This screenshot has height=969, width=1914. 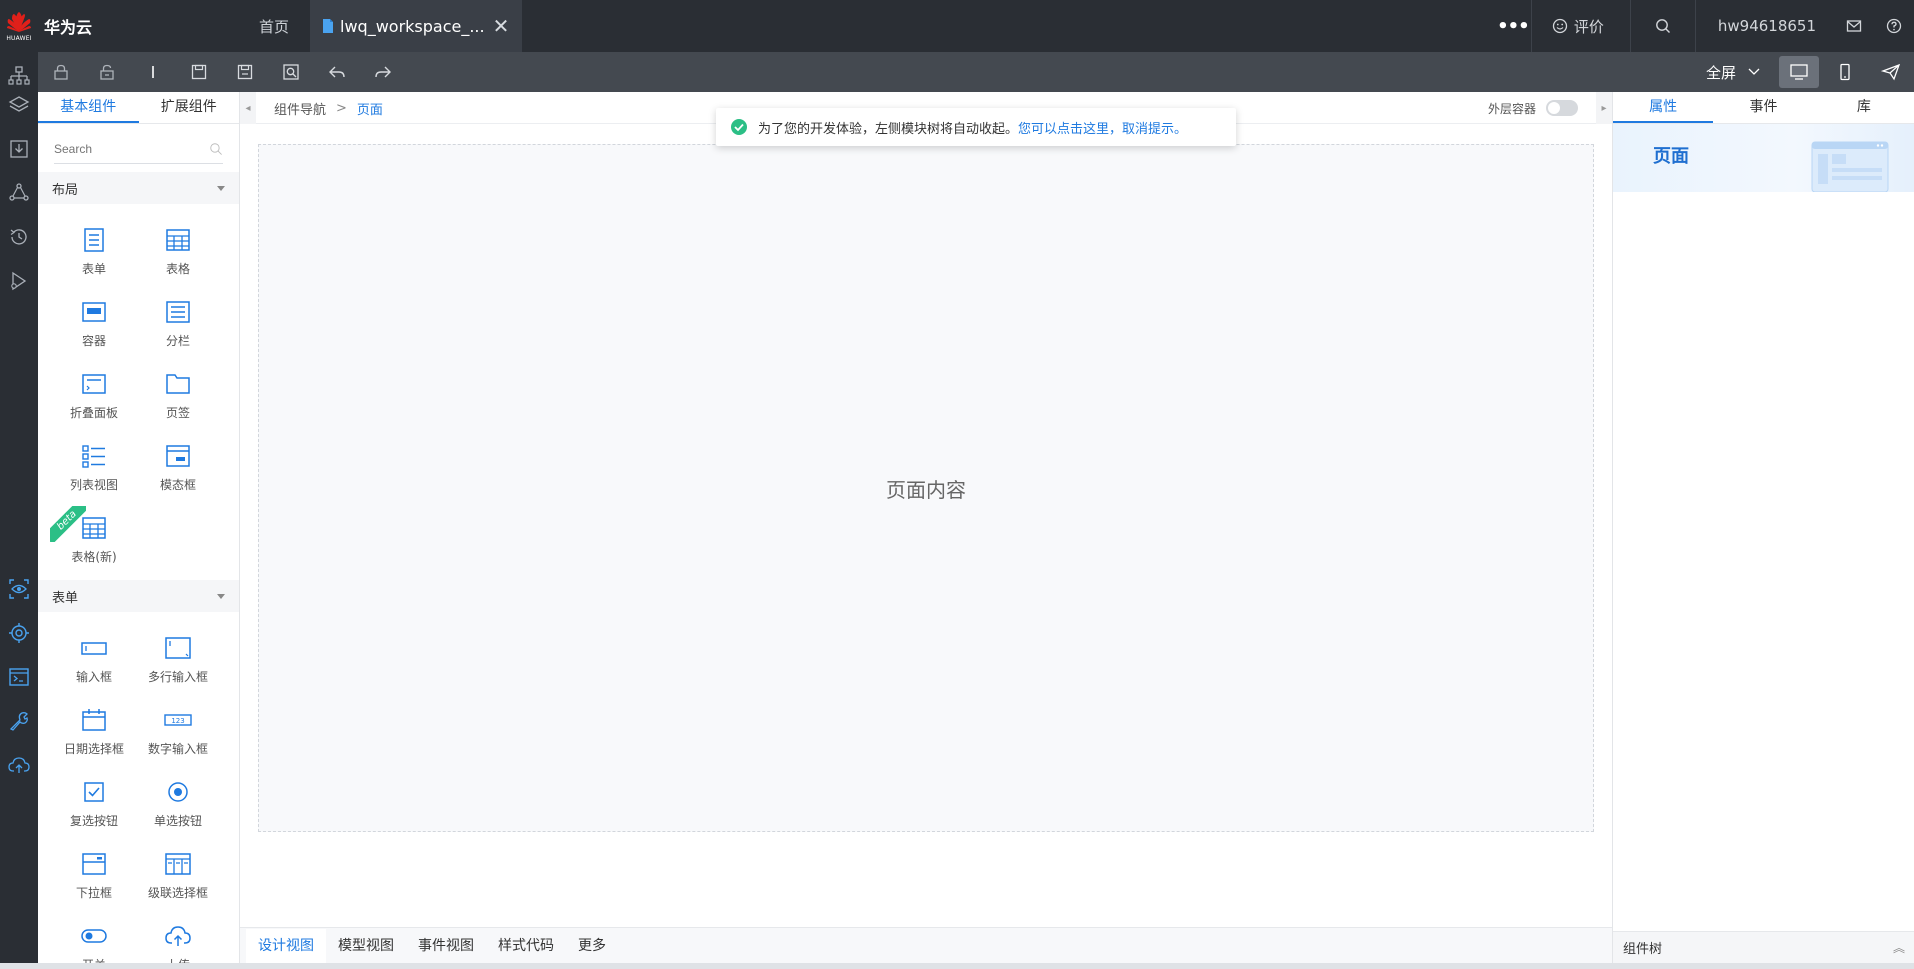 I want to click on mail-icon, so click(x=1854, y=26).